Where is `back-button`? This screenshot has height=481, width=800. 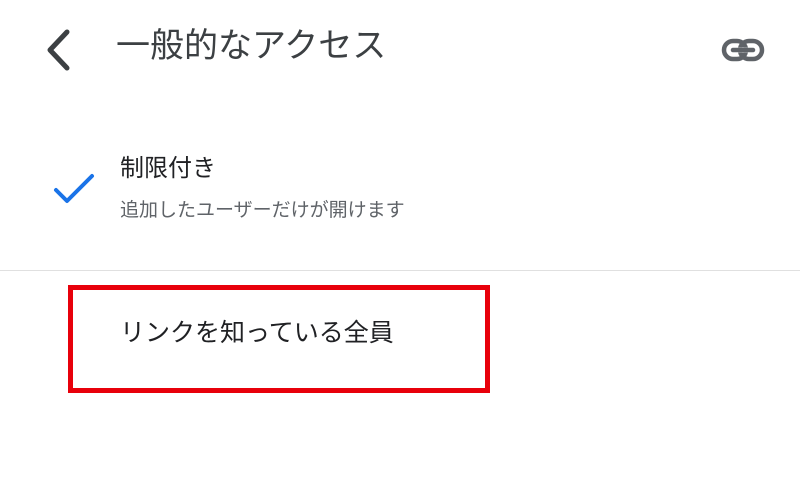 back-button is located at coordinates (58, 50).